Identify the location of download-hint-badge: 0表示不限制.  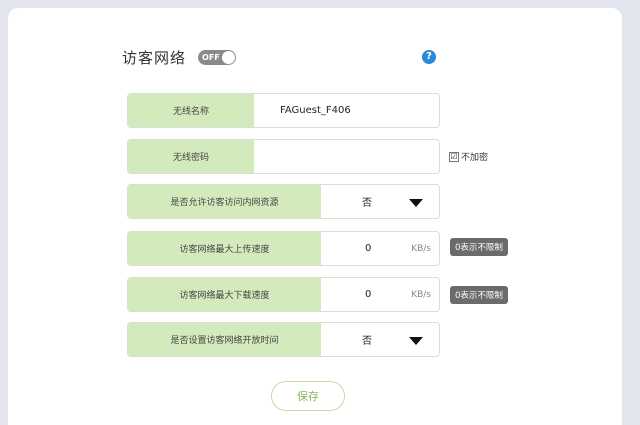
(479, 295).